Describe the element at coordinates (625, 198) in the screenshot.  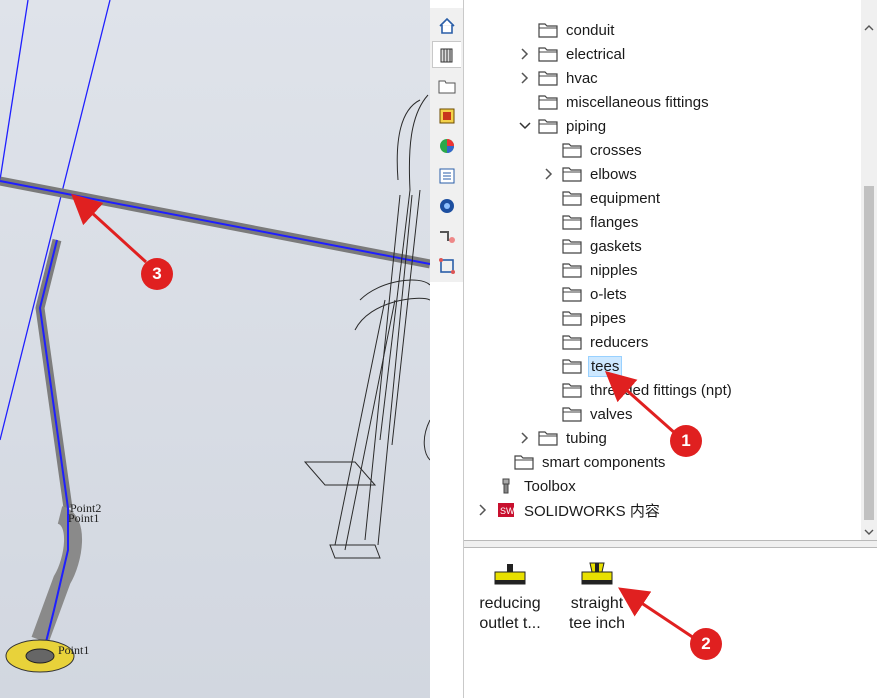
I see `tree-item-label: equipment` at that location.